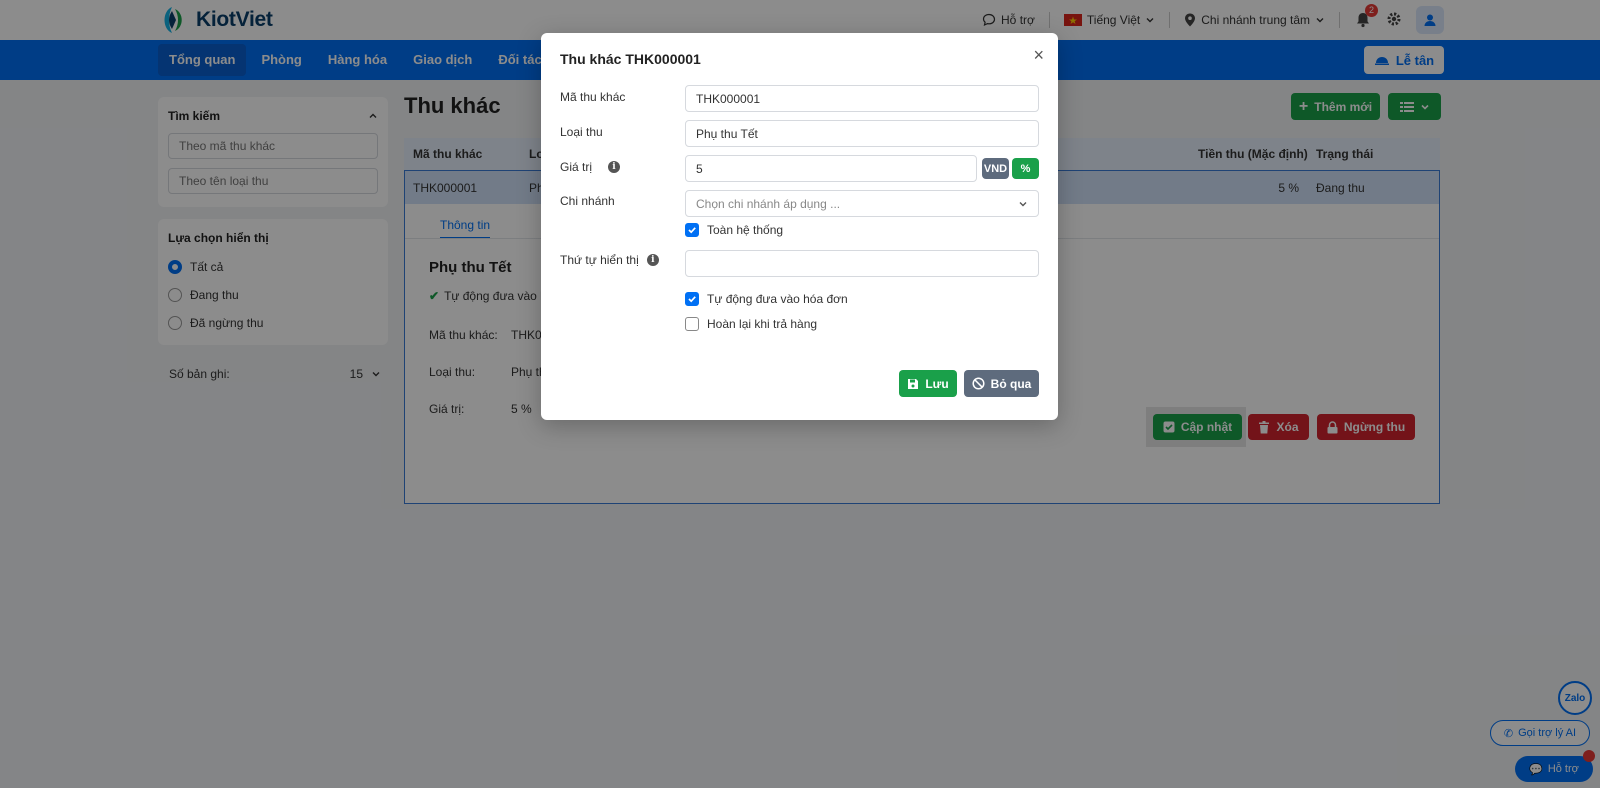 The width and height of the screenshot is (1600, 788). I want to click on branch-label: Chi nhánh, so click(587, 201).